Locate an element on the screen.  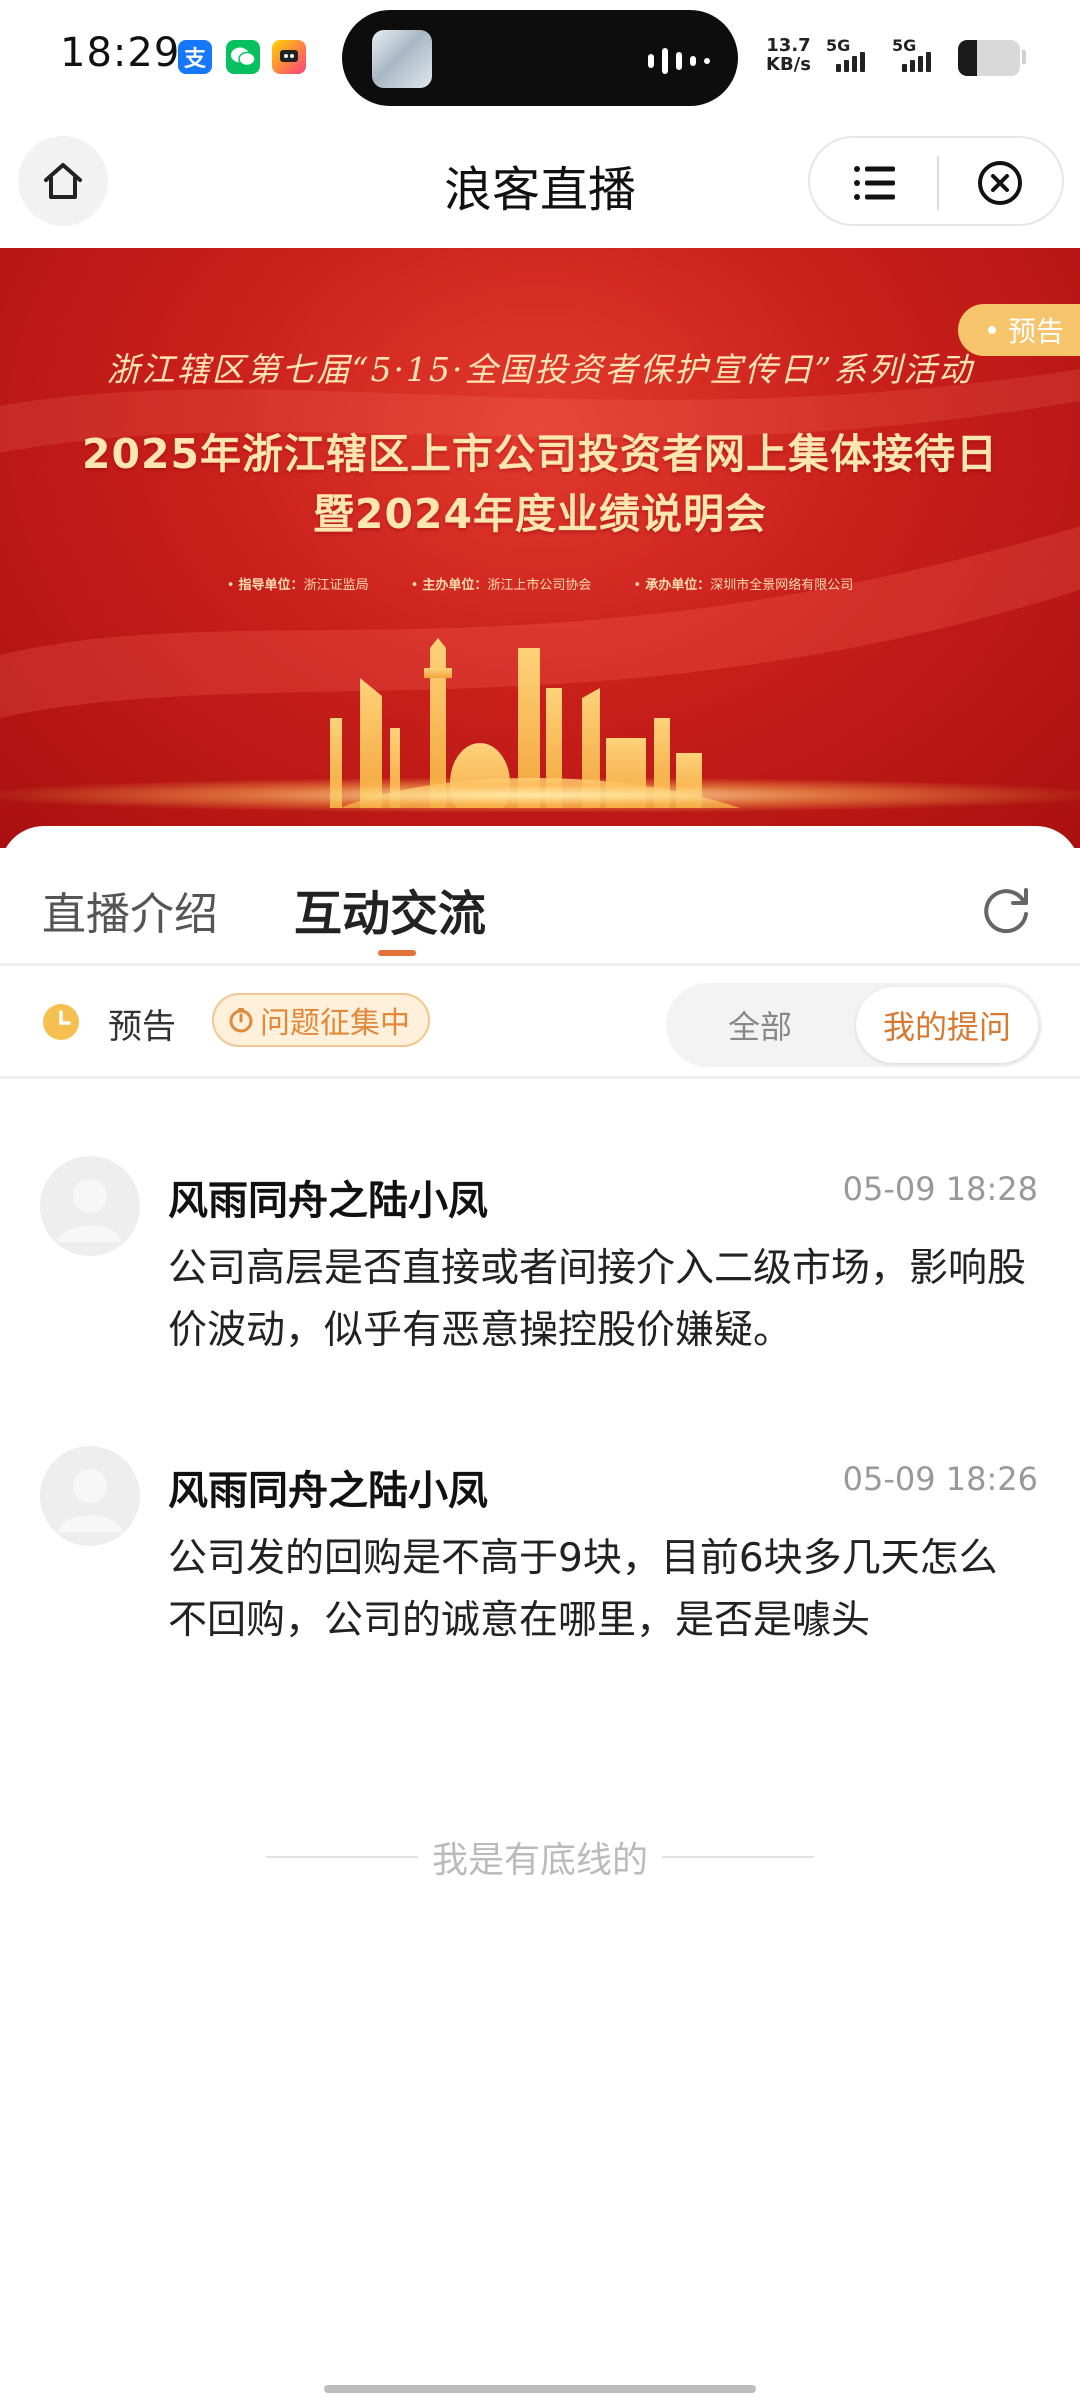
segment-all: 全部 is located at coordinates (760, 1025).